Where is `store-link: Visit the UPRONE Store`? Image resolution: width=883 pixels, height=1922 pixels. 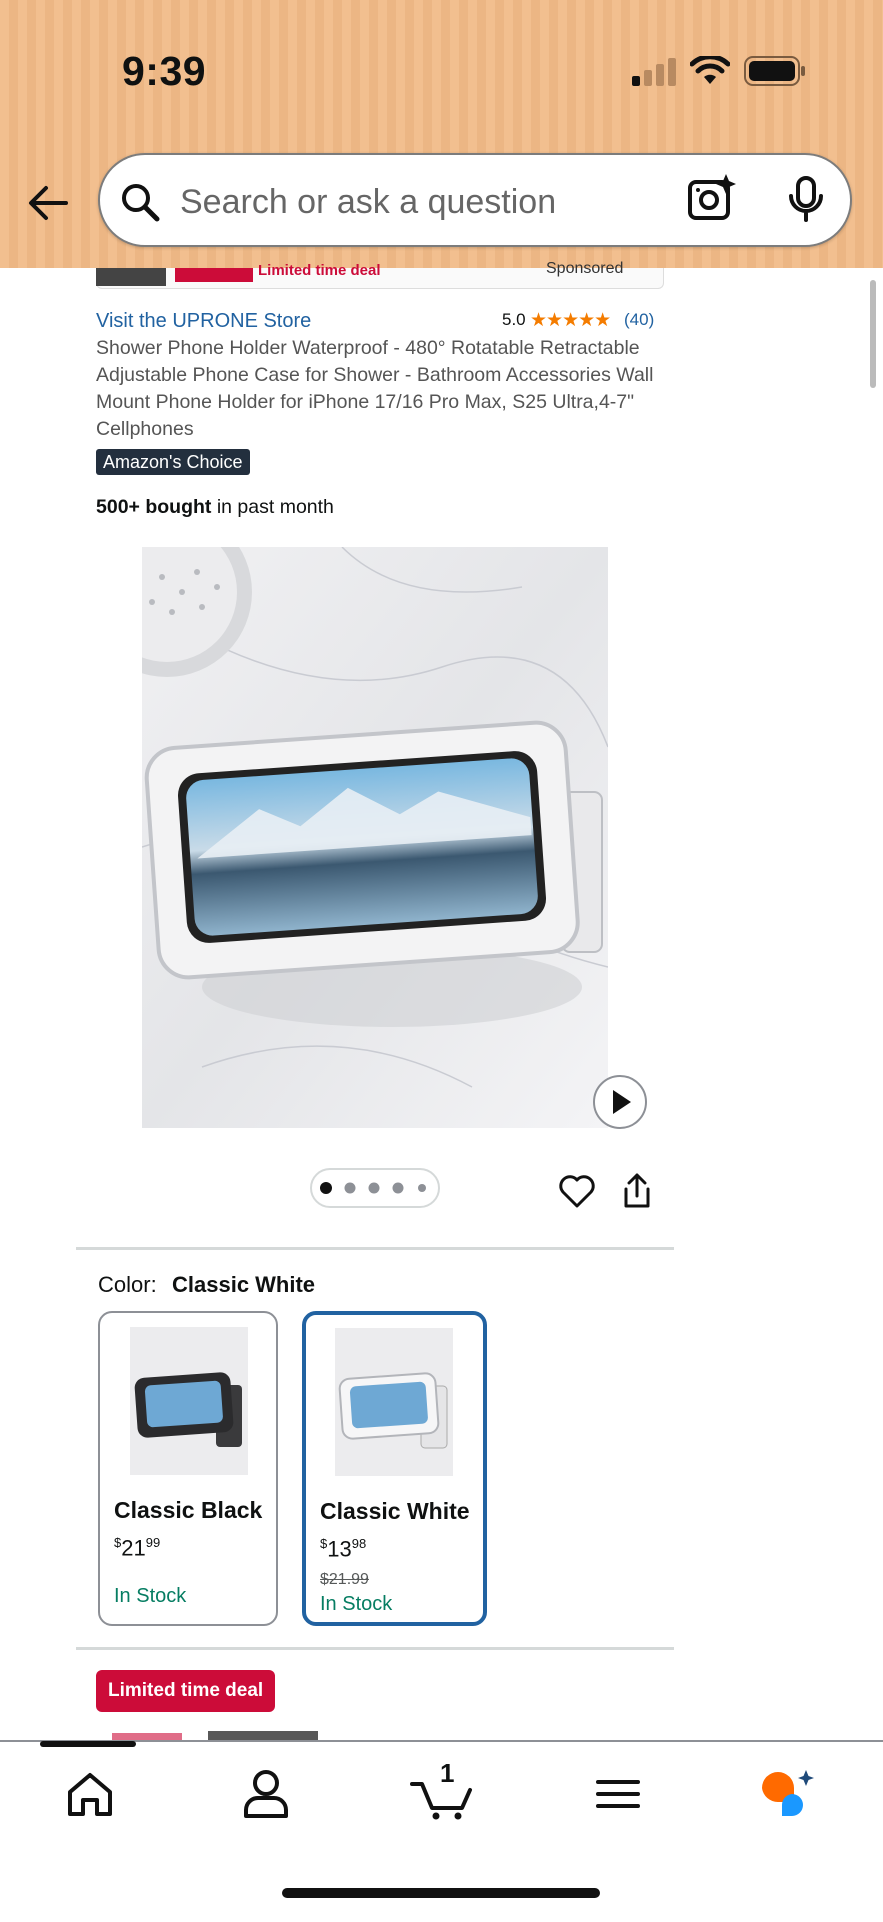 store-link: Visit the UPRONE Store is located at coordinates (203, 321).